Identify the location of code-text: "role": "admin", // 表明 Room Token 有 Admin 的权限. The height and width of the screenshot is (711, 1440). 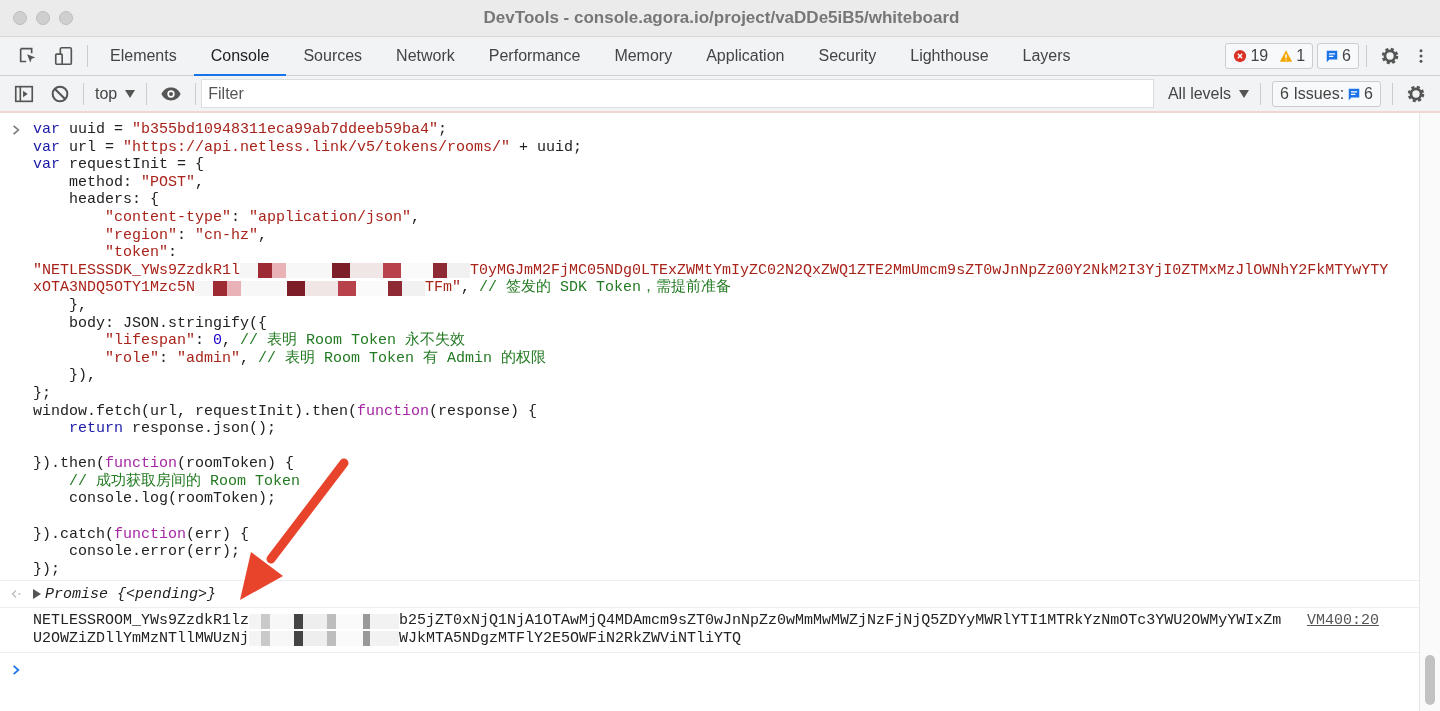
(325, 358).